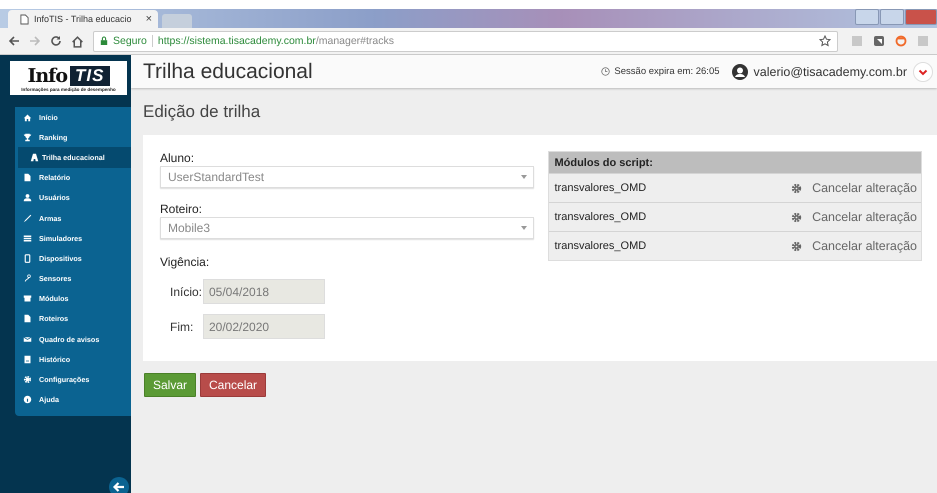 Image resolution: width=937 pixels, height=493 pixels. I want to click on page-icon, so click(24, 19).